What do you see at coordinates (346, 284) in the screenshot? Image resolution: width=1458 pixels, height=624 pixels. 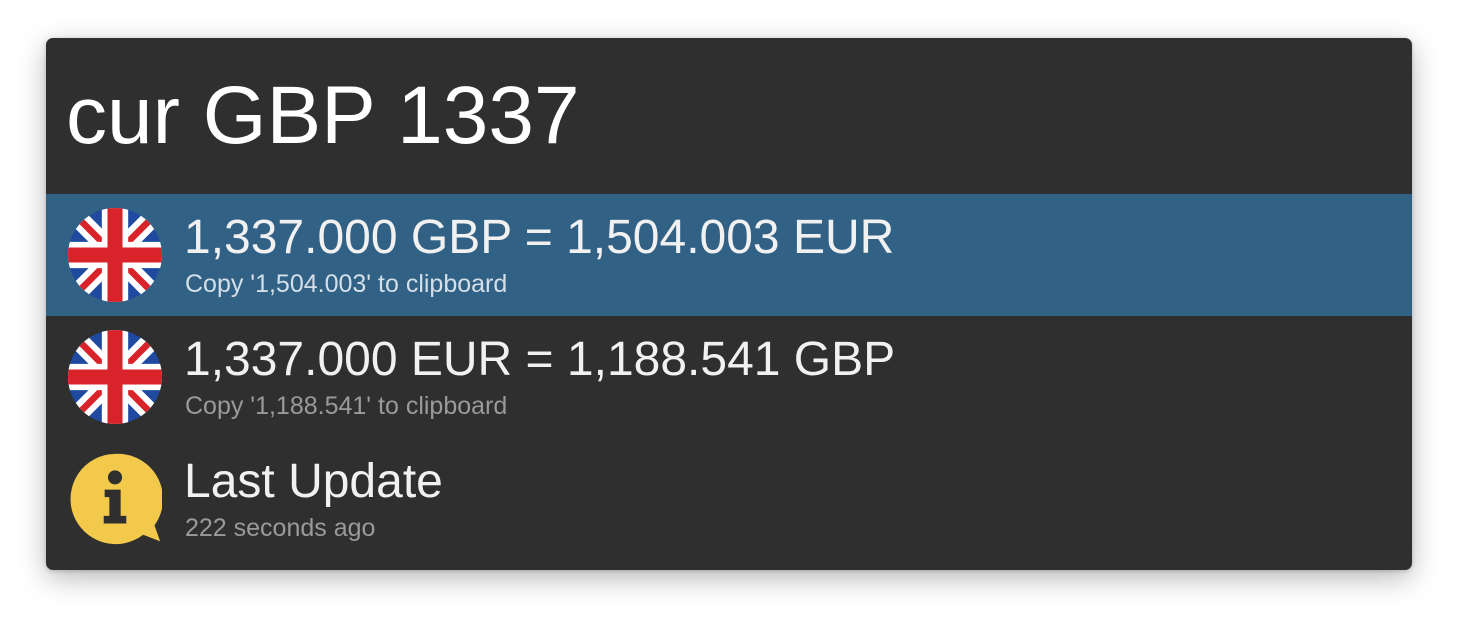 I see `result-subtitle: Copy '1,504.003' to clipboard` at bounding box center [346, 284].